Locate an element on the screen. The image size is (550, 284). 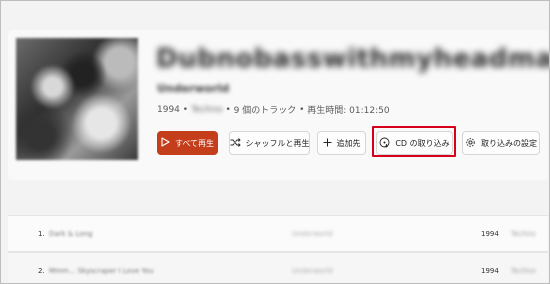
rip-settings-button: 取り込みの設定 is located at coordinates (501, 143).